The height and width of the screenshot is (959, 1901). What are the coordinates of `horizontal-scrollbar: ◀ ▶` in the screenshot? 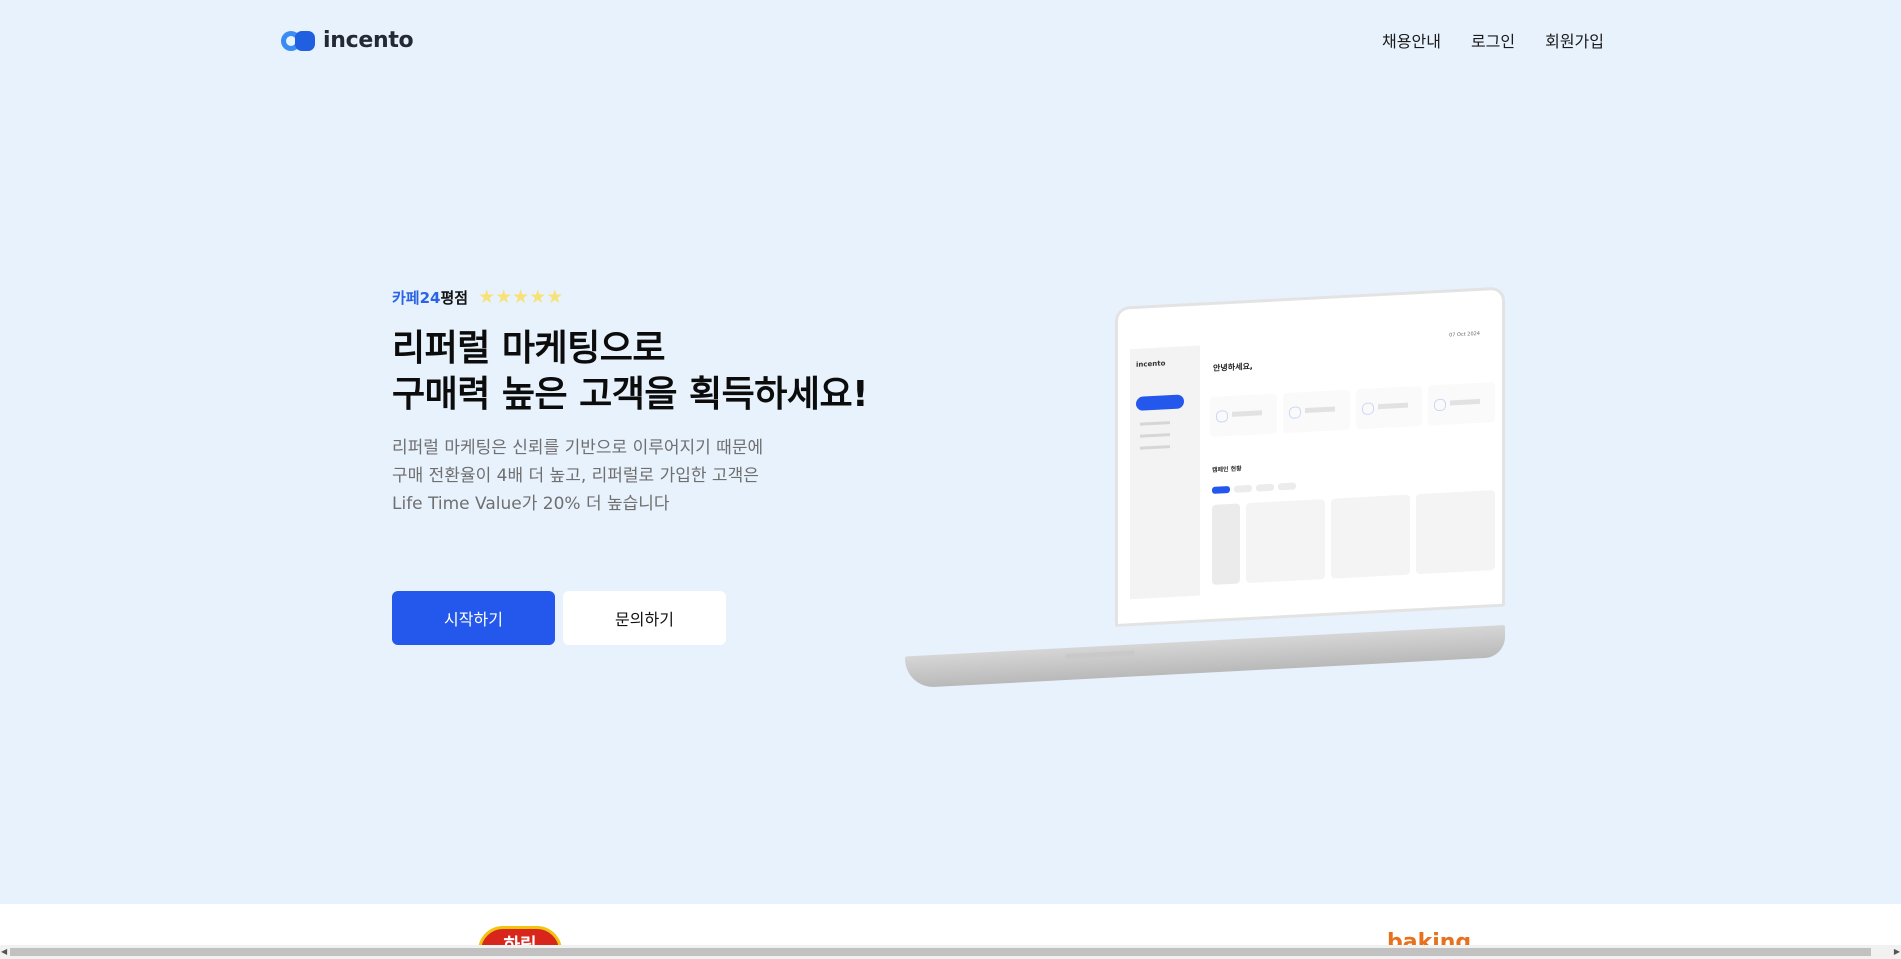 It's located at (950, 952).